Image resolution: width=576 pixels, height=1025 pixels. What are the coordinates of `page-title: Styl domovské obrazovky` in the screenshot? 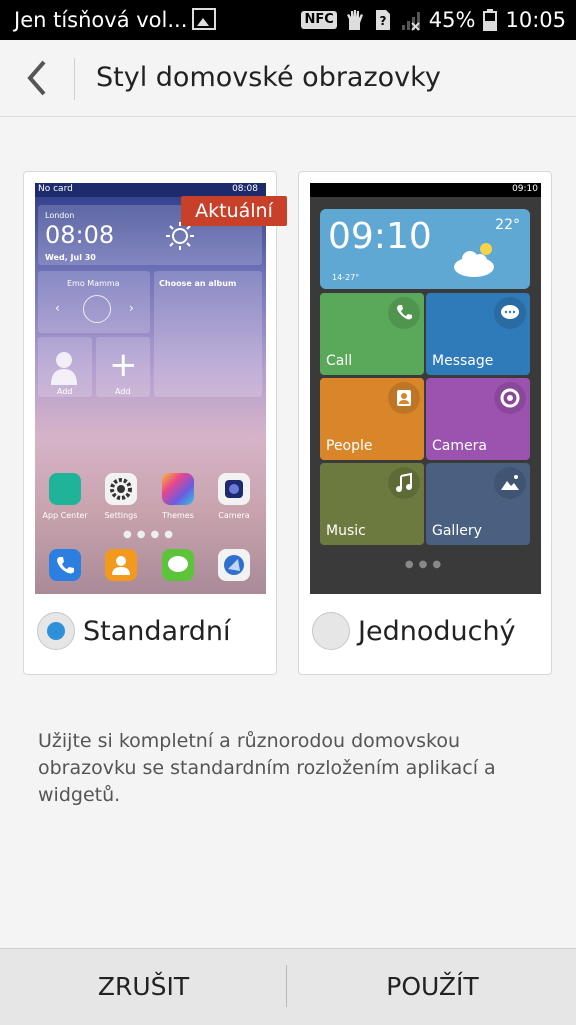 It's located at (268, 77).